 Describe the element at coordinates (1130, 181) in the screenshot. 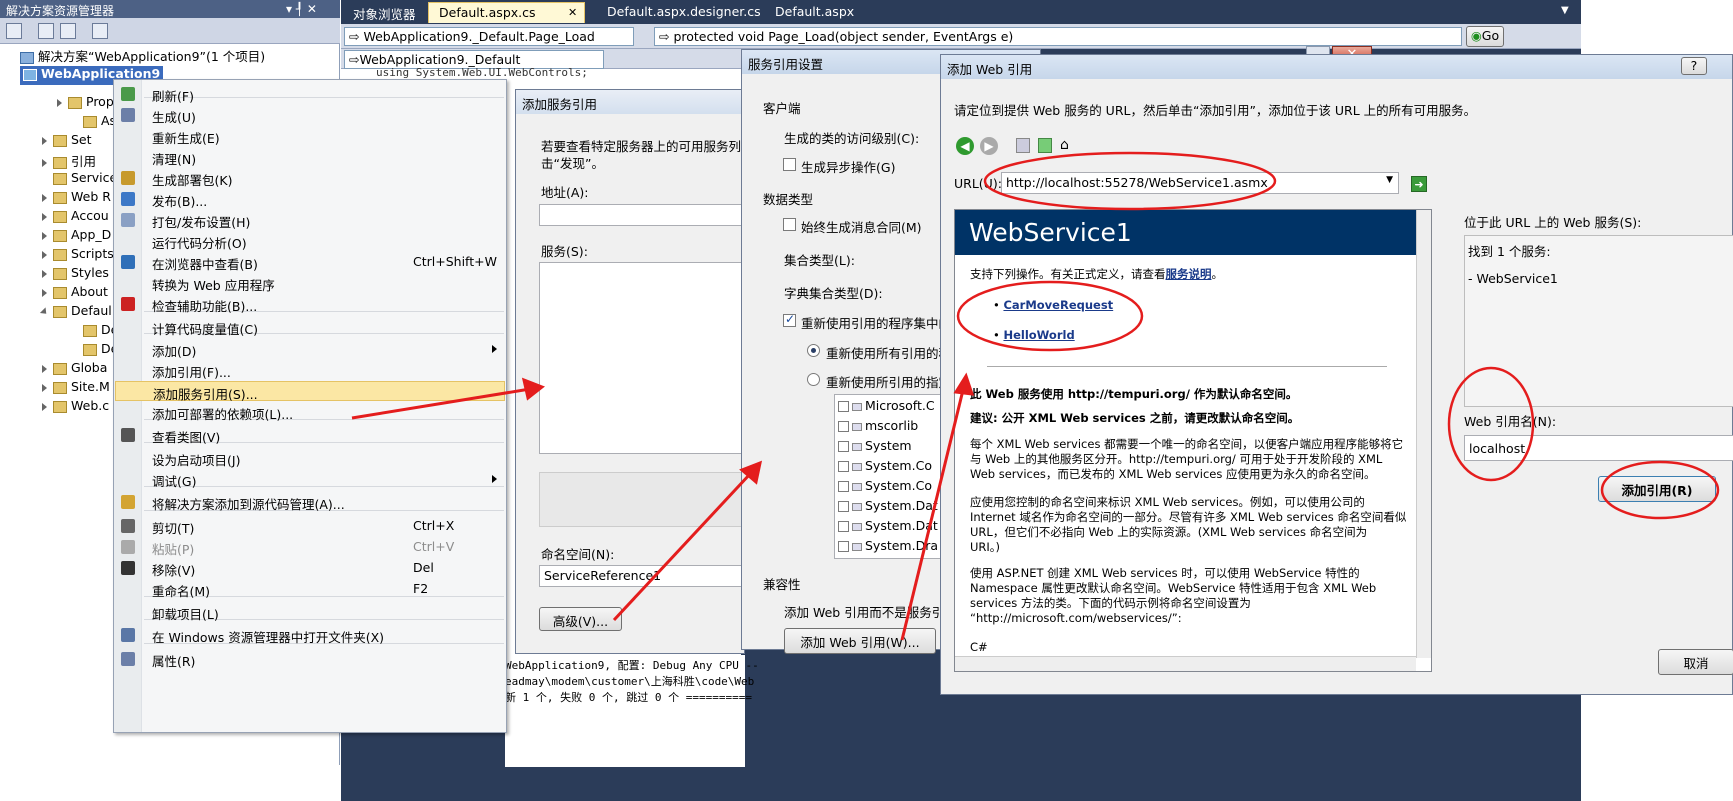

I see `url-highlight-ring` at that location.